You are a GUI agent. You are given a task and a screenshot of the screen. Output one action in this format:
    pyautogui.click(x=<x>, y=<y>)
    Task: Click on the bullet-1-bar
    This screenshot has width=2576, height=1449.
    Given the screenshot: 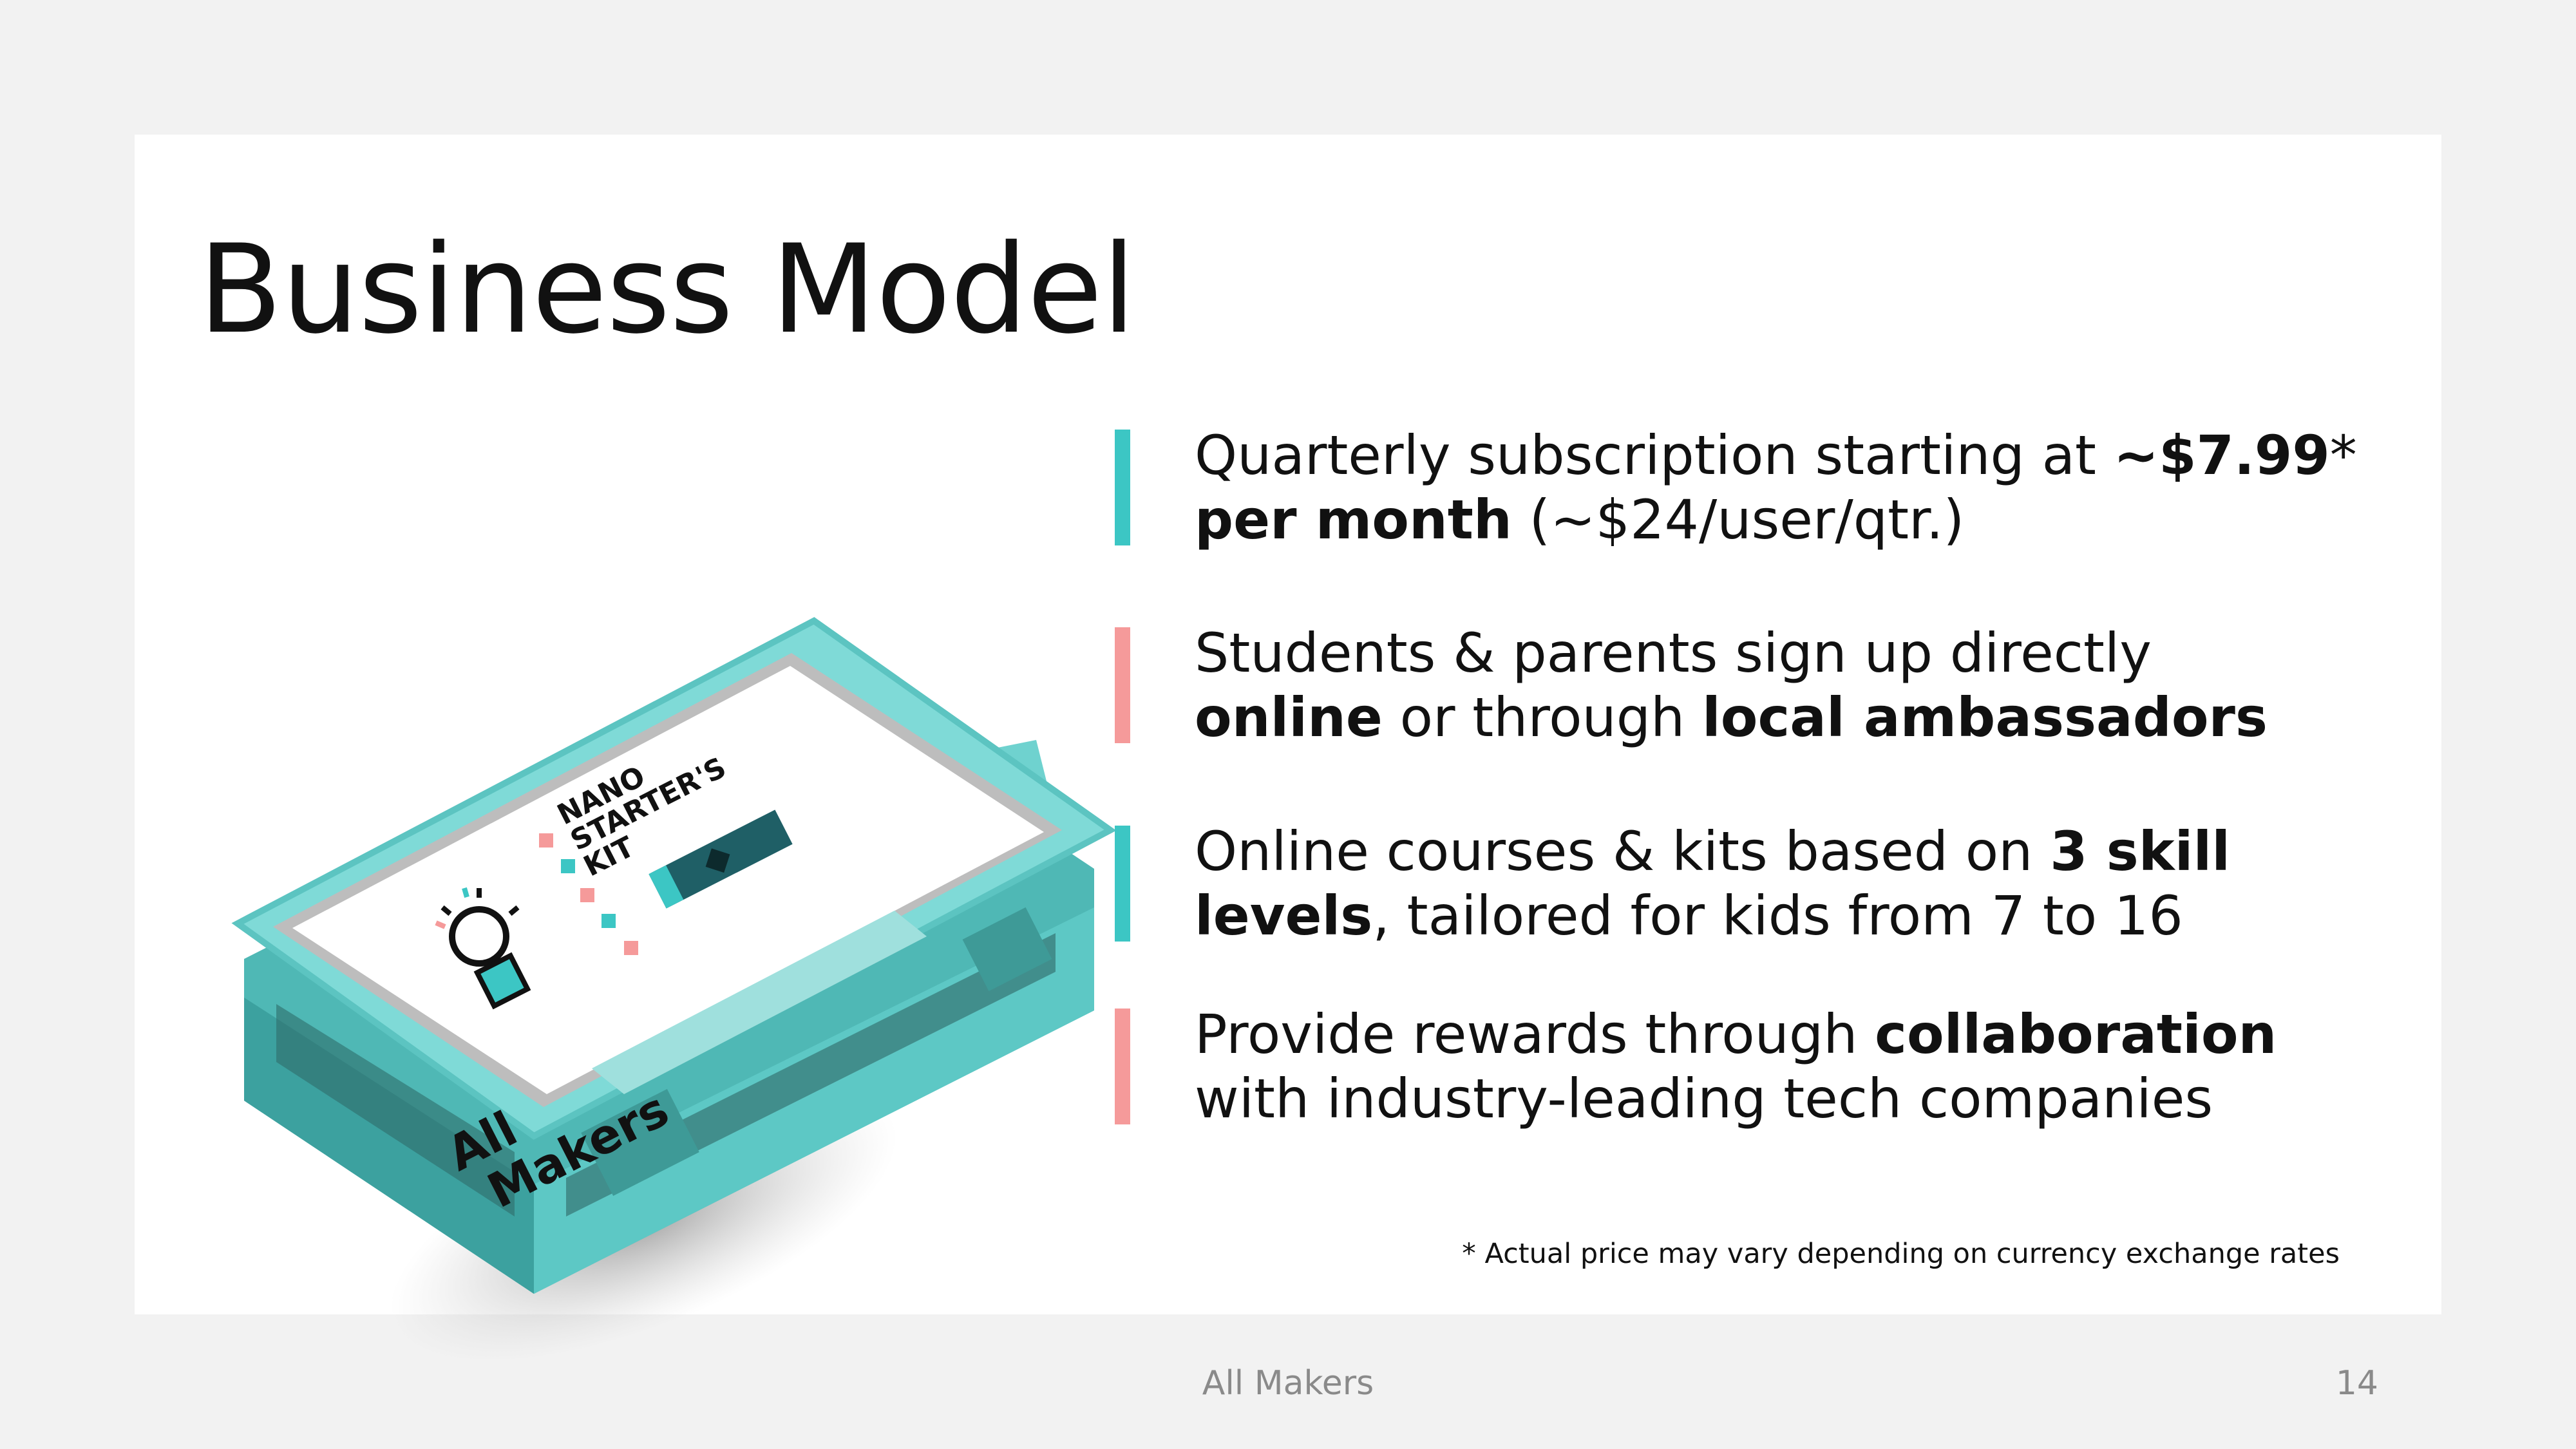 What is the action you would take?
    pyautogui.click(x=1123, y=487)
    